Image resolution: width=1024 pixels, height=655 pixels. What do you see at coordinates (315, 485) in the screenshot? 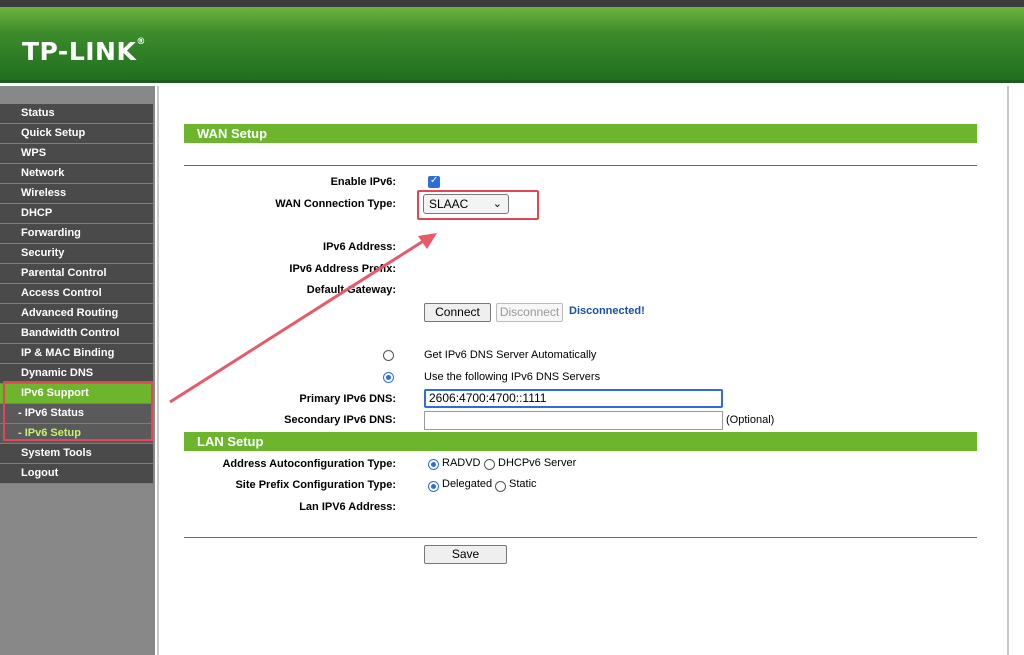
I see `prefix-config-label: Site Prefix Configuration Type:` at bounding box center [315, 485].